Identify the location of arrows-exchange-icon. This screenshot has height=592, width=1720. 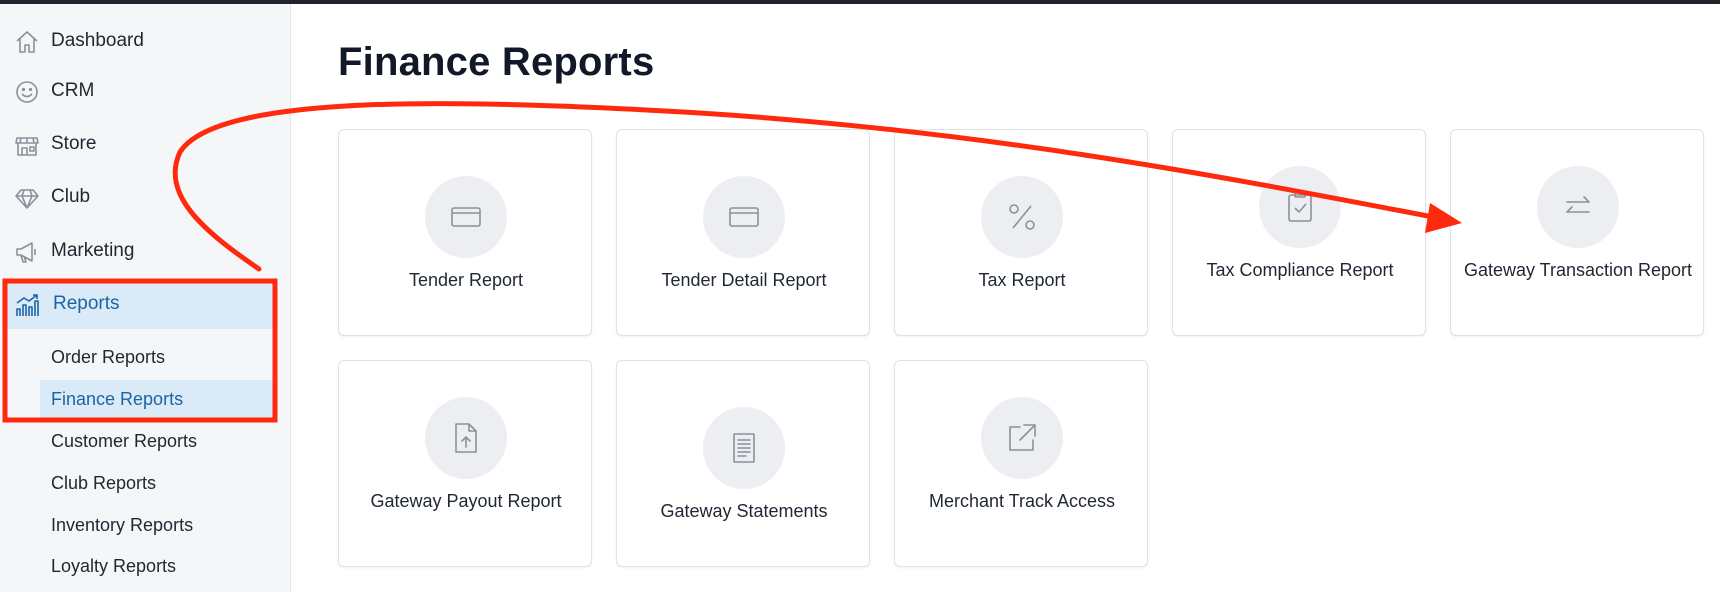
(1578, 204).